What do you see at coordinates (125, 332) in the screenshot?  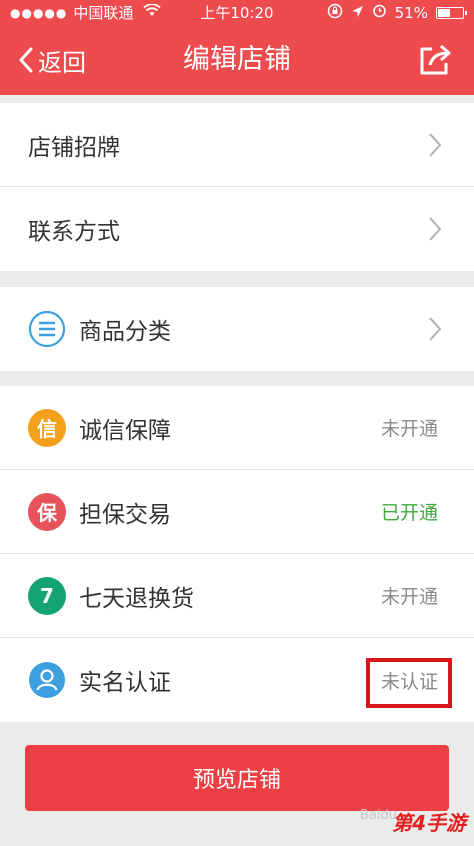 I see `list-item-label: 商品分类` at bounding box center [125, 332].